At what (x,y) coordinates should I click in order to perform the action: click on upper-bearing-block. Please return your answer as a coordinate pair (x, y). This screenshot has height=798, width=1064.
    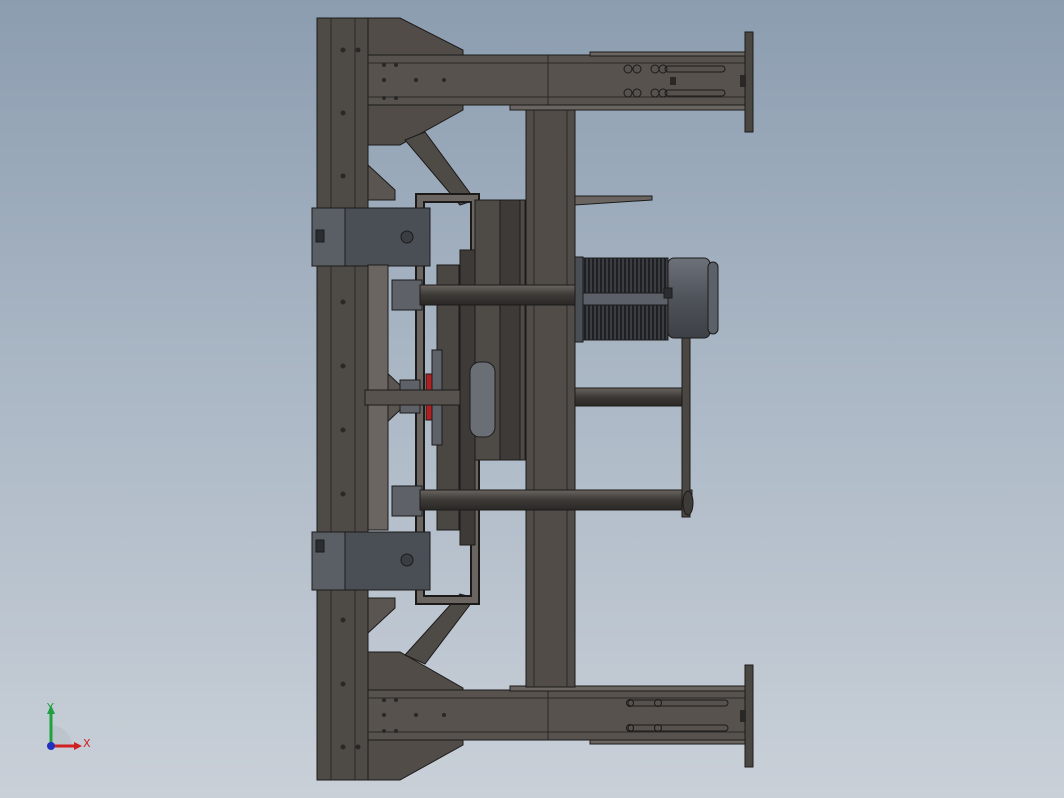
    Looking at the image, I should click on (371, 237).